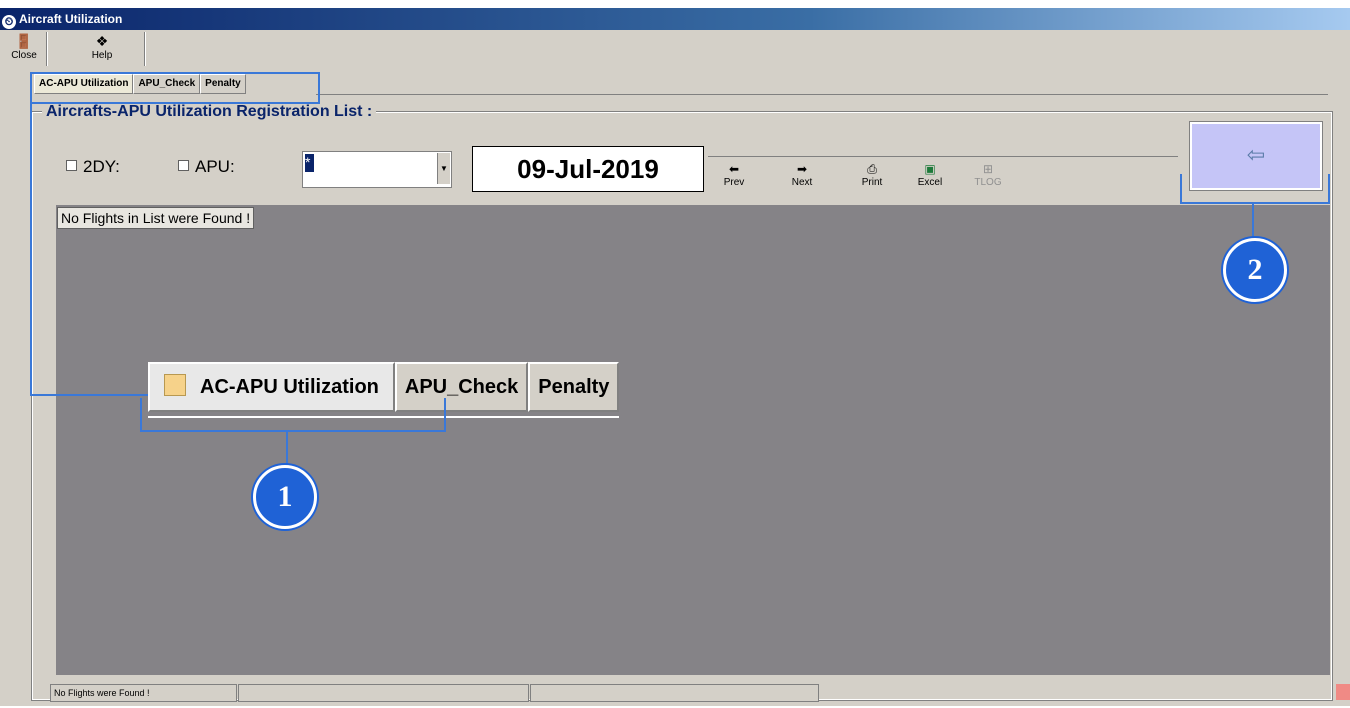 Image resolution: width=1350 pixels, height=708 pixels. What do you see at coordinates (175, 385) in the screenshot?
I see `notepad-icon` at bounding box center [175, 385].